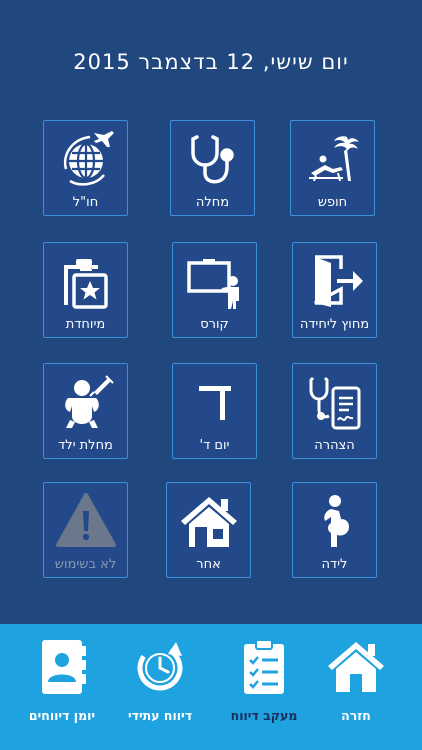 This screenshot has height=750, width=422. I want to click on tile-label: חו"ל, so click(85, 202).